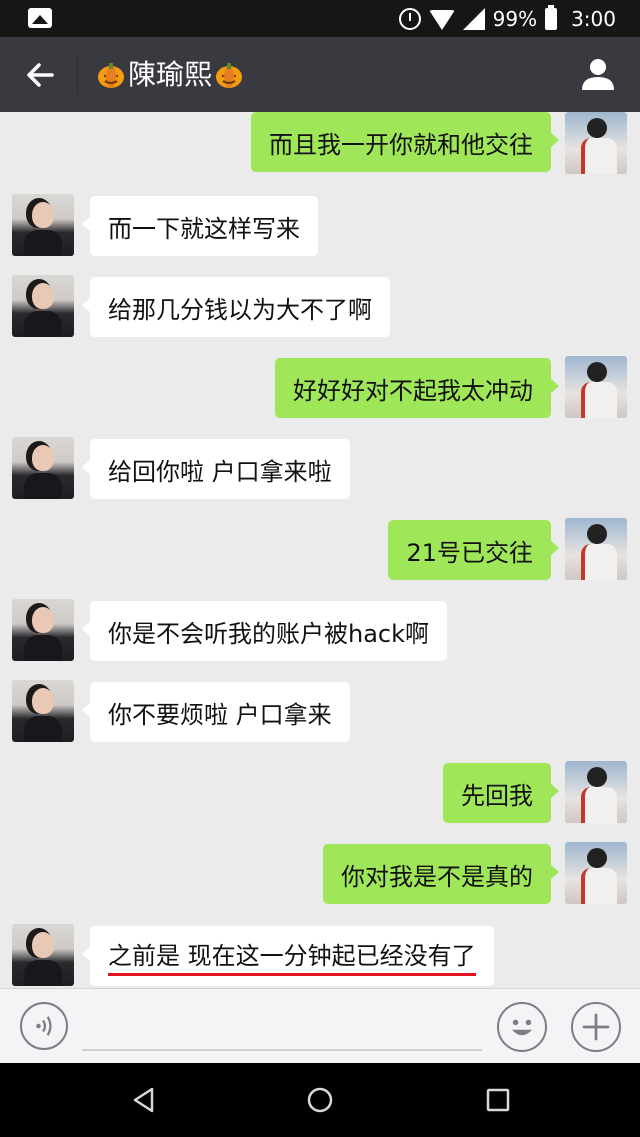  I want to click on input-bar, so click(320, 1025).